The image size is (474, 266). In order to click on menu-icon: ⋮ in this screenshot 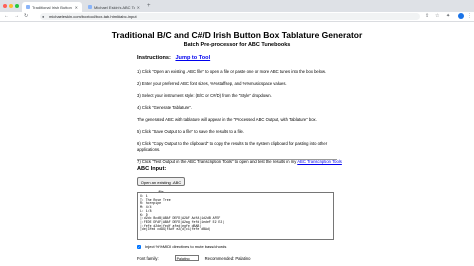, I will do `click(469, 16)`.